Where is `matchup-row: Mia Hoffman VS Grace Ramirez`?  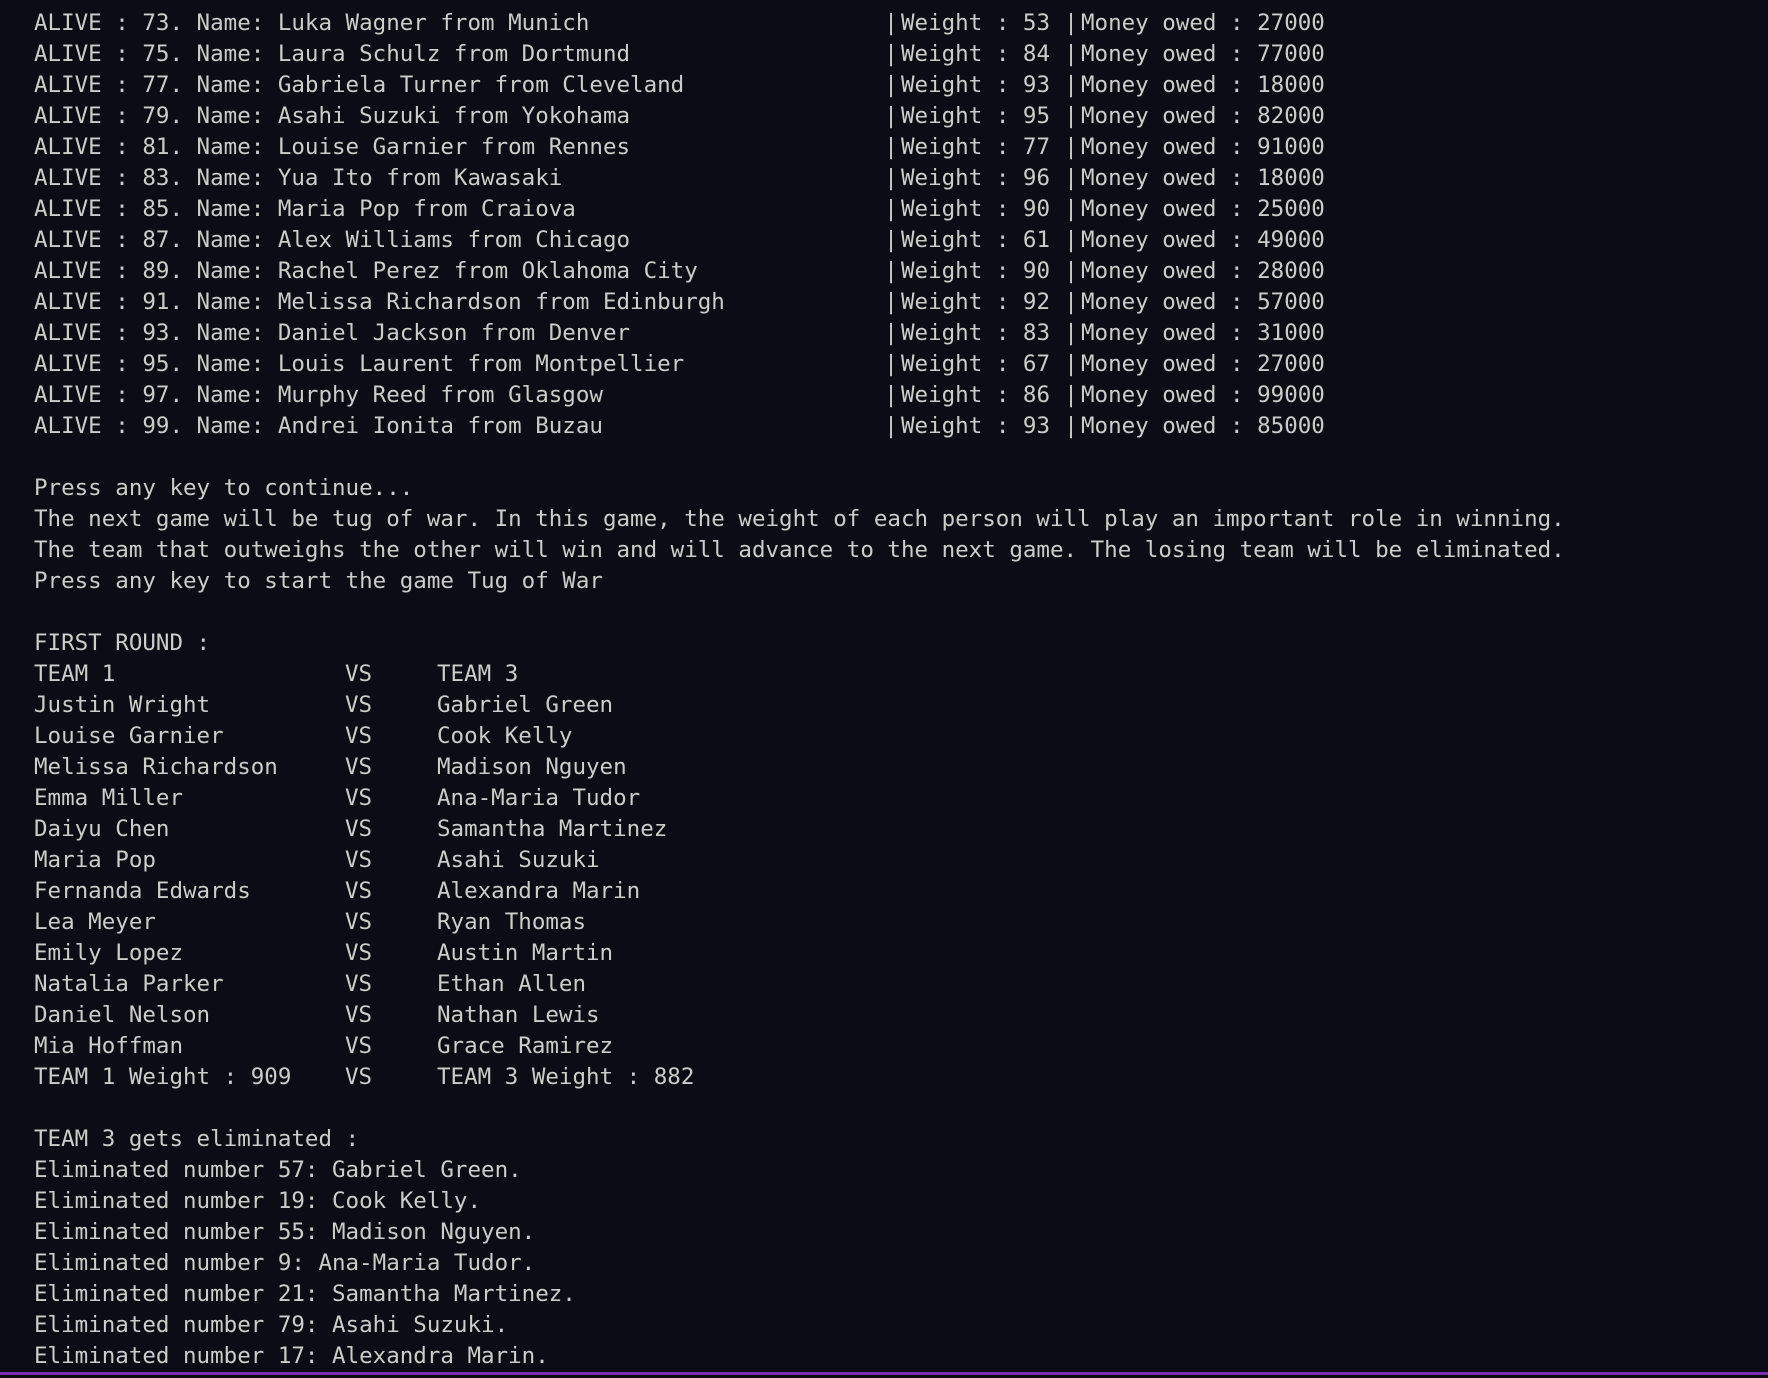
matchup-row: Mia Hoffman VS Grace Ramirez is located at coordinates (324, 1046).